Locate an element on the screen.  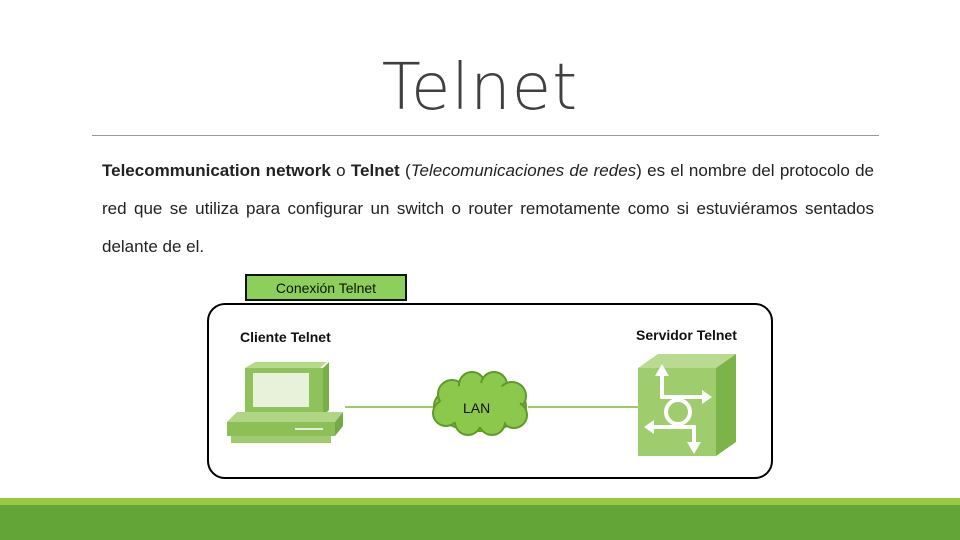
connector-text: o is located at coordinates (340, 170).